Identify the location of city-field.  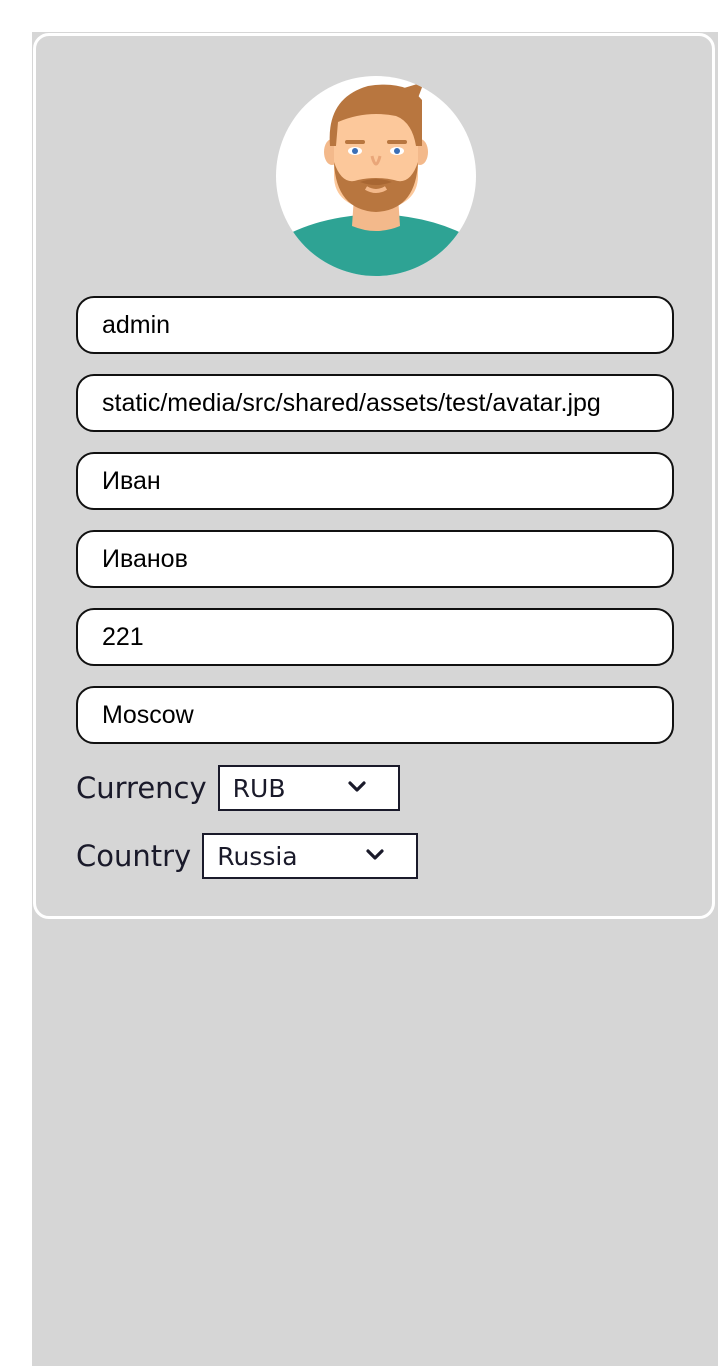
(375, 715).